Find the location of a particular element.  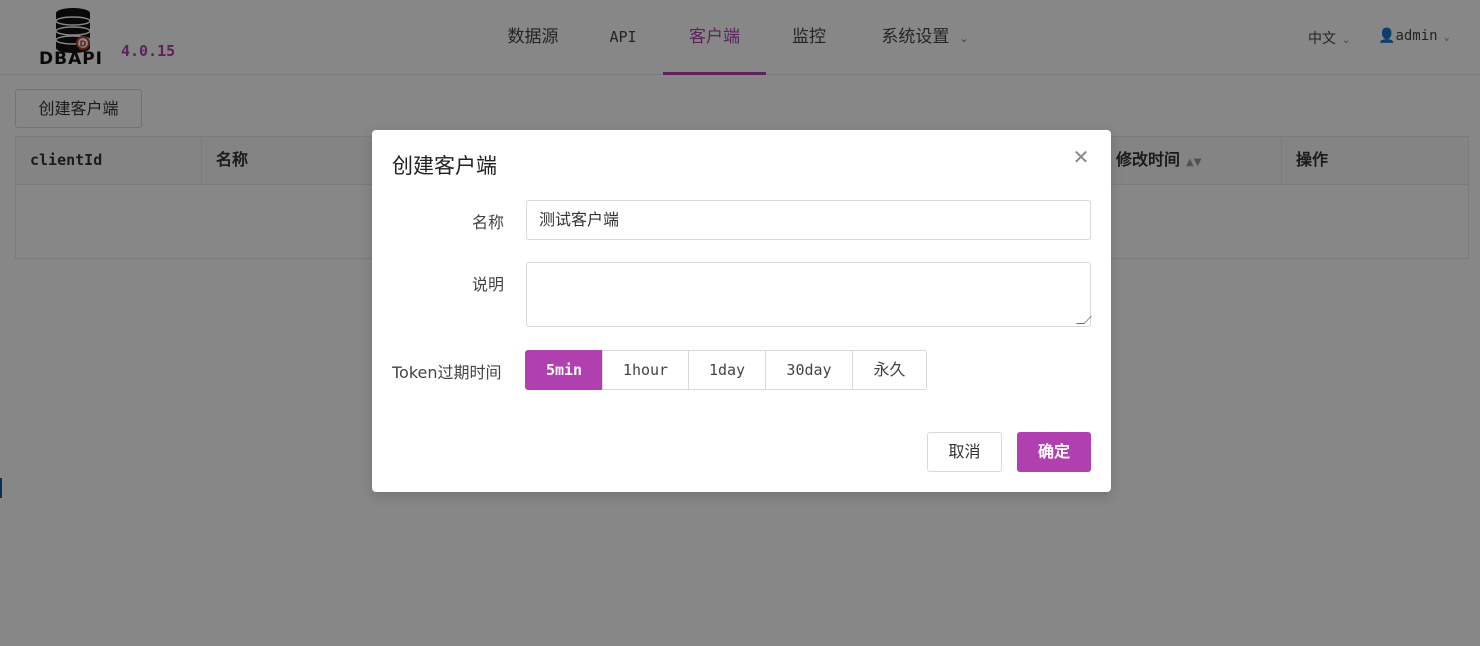

token-option-1day: 1day is located at coordinates (727, 370).